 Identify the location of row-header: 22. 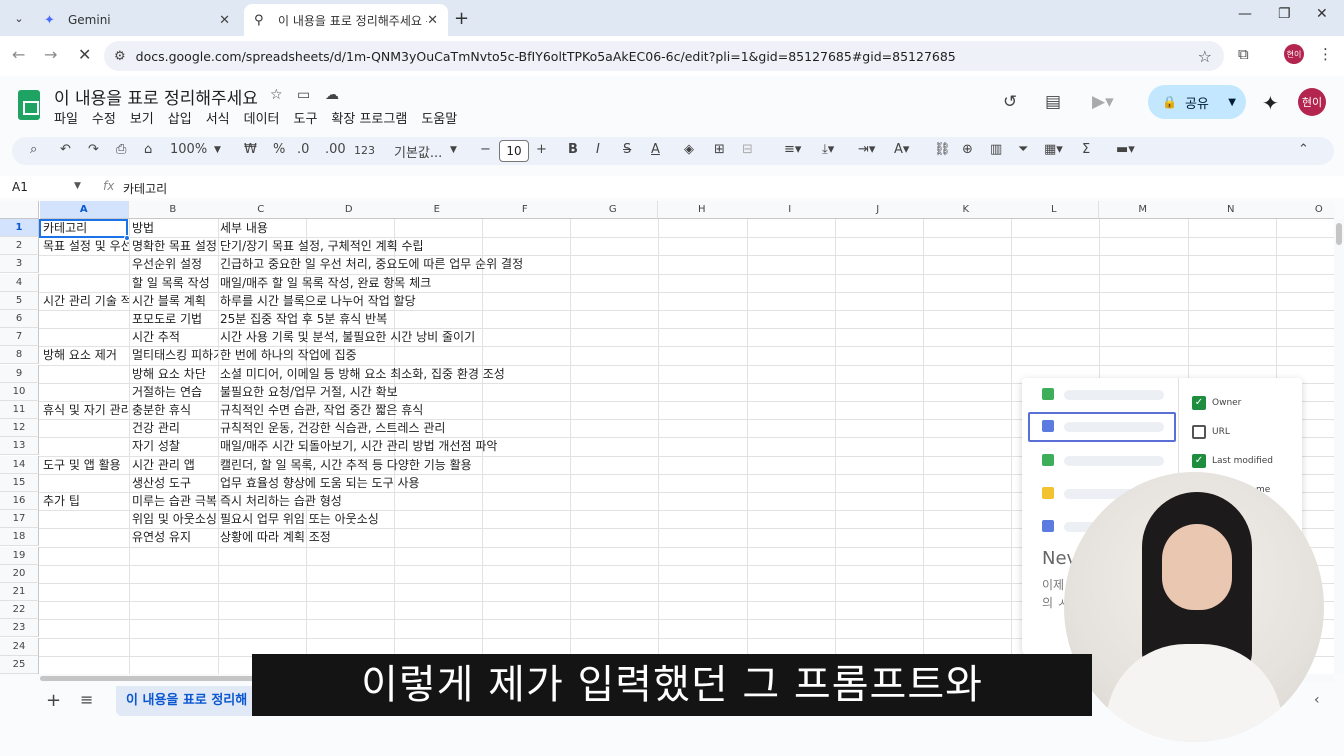
(19, 610).